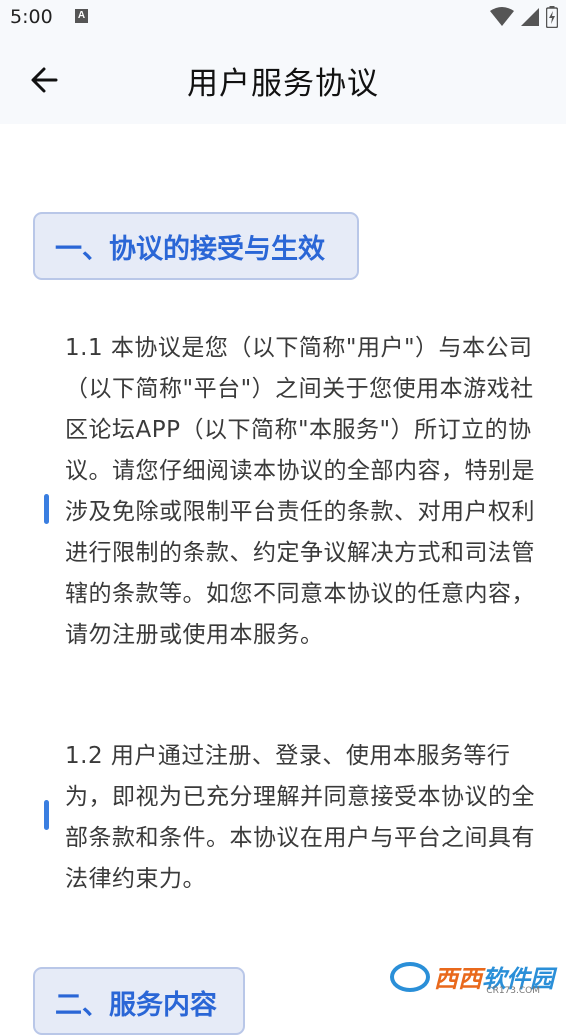  I want to click on watermark-icon, so click(410, 976).